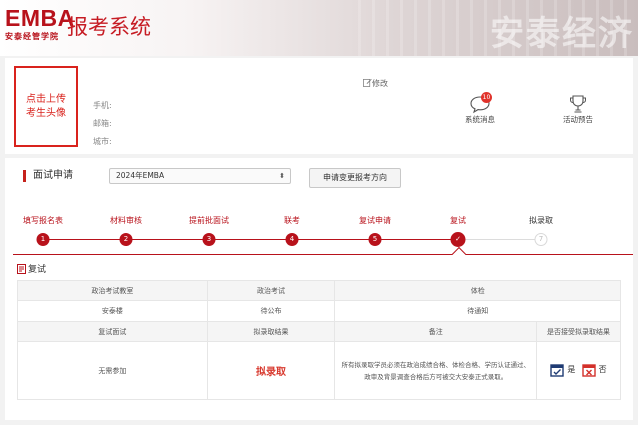 The width and height of the screenshot is (638, 425). Describe the element at coordinates (102, 123) in the screenshot. I see `email-label: 邮箱:` at that location.